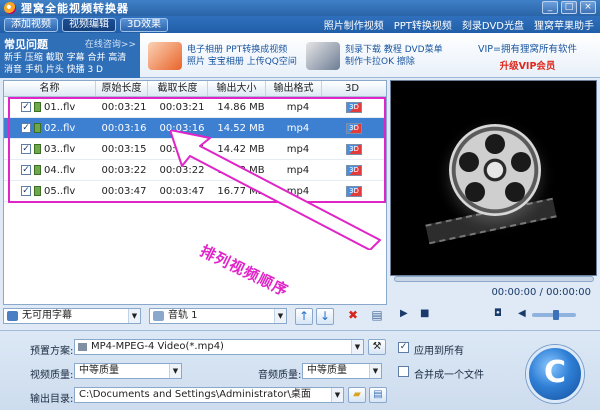 This screenshot has height=410, width=600. I want to click on orig-length: 00:03:47, so click(124, 191).